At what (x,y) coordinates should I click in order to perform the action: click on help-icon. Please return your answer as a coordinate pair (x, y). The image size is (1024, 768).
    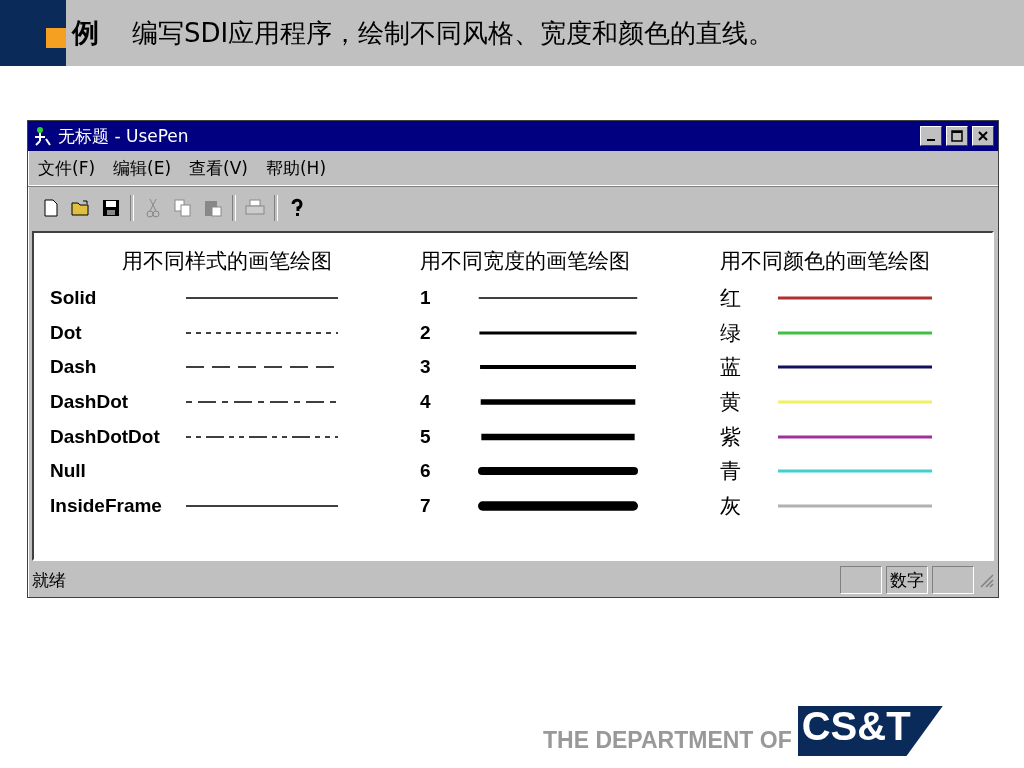
    Looking at the image, I should click on (297, 208).